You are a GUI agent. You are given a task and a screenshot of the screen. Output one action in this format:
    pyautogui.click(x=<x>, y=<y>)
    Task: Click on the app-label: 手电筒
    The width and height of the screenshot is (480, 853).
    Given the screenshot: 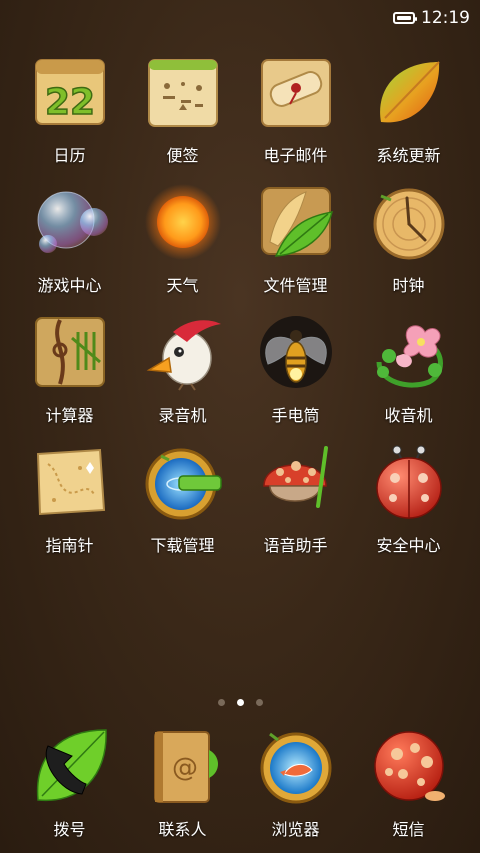 What is the action you would take?
    pyautogui.click(x=295, y=415)
    